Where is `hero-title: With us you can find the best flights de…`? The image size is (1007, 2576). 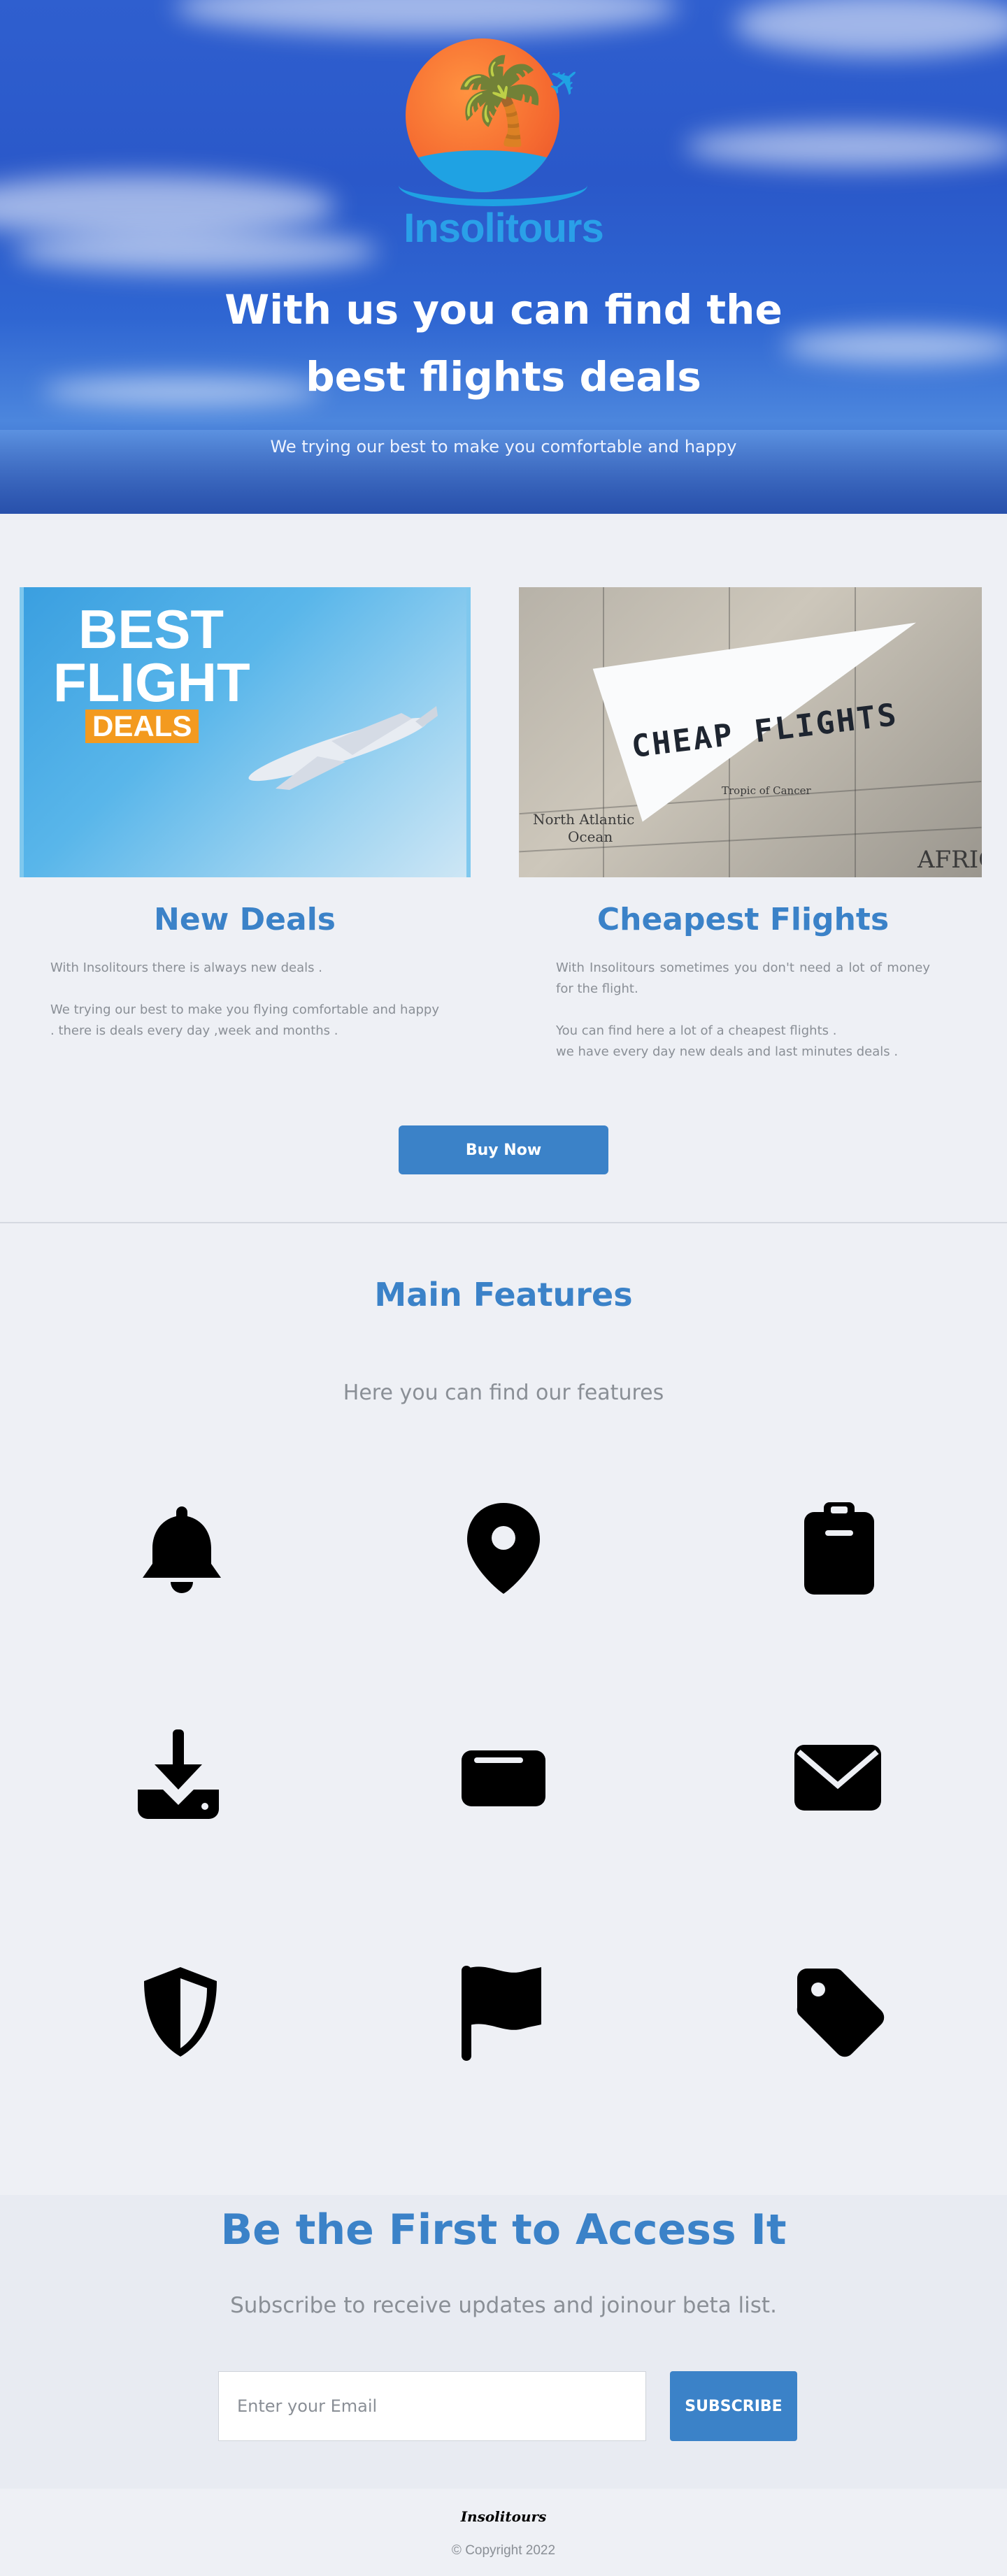 hero-title: With us you can find the best flights de… is located at coordinates (503, 343).